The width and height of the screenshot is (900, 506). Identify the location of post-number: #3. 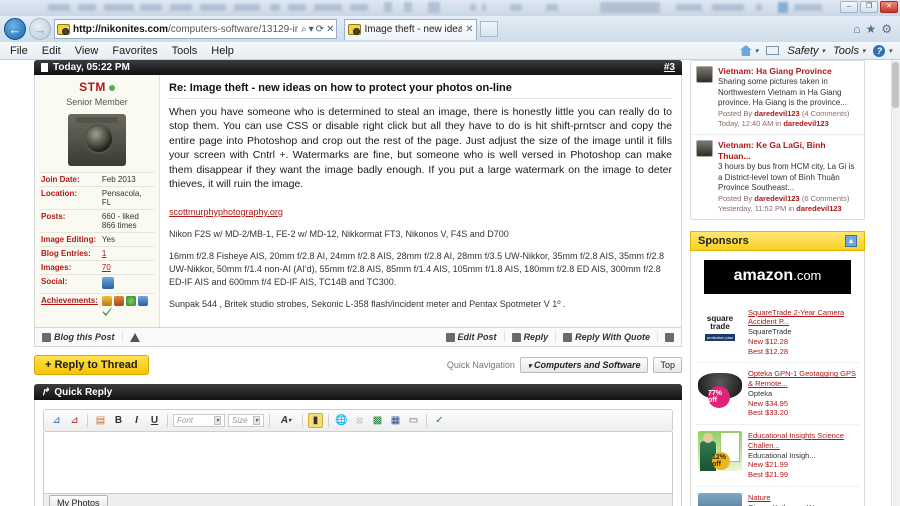
(669, 67).